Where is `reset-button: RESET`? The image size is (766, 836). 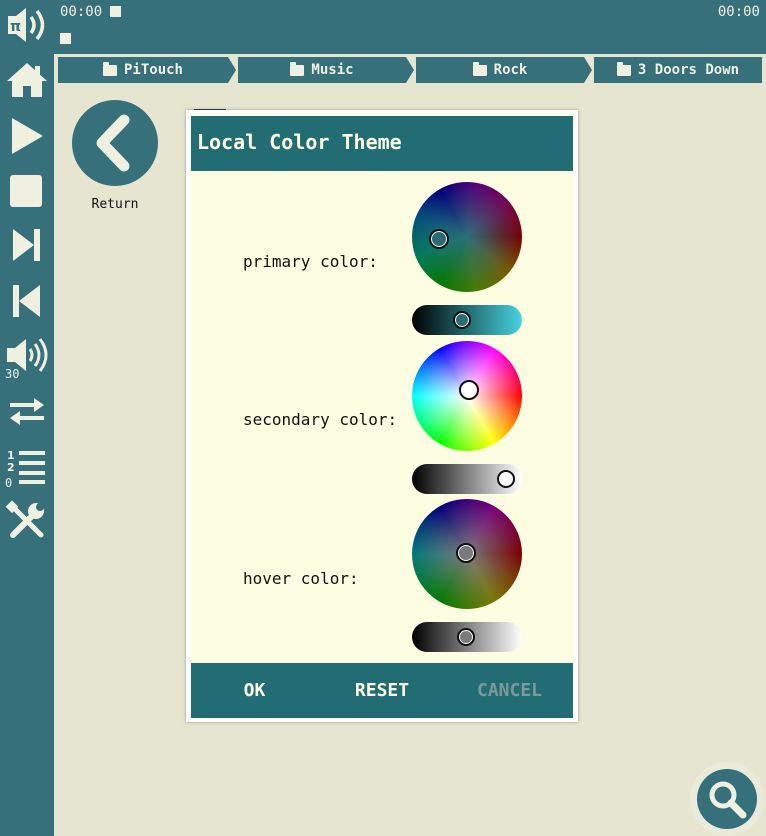 reset-button: RESET is located at coordinates (382, 690).